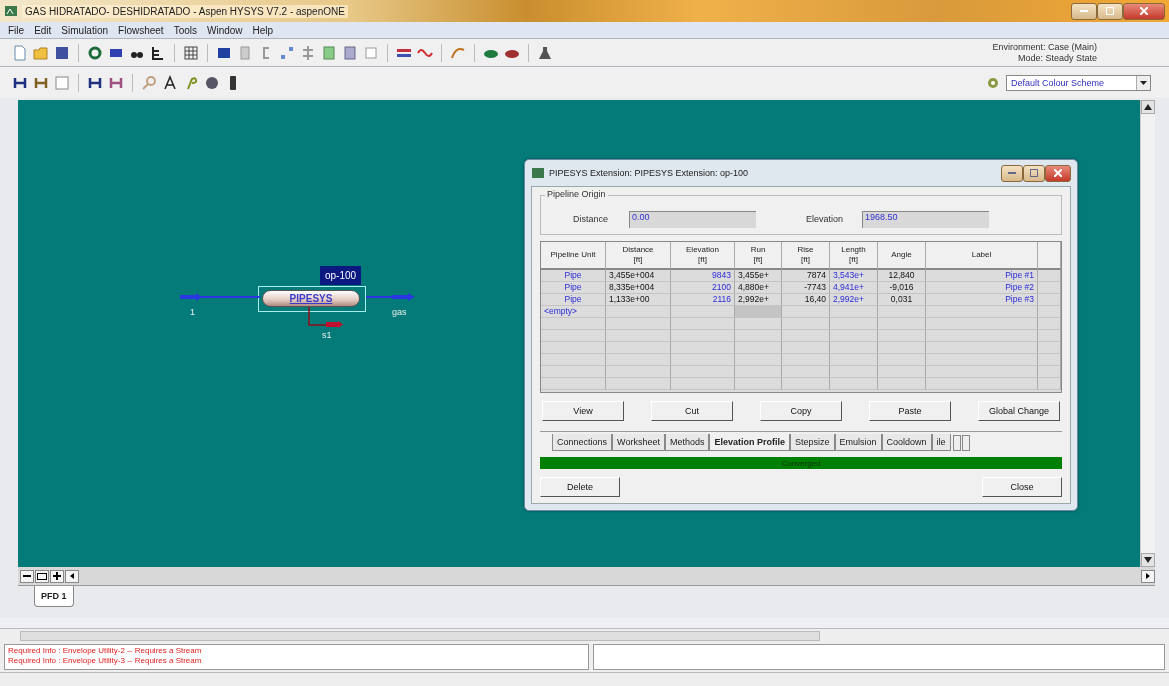 Image resolution: width=1169 pixels, height=686 pixels. What do you see at coordinates (158, 52) in the screenshot?
I see `tree-icon` at bounding box center [158, 52].